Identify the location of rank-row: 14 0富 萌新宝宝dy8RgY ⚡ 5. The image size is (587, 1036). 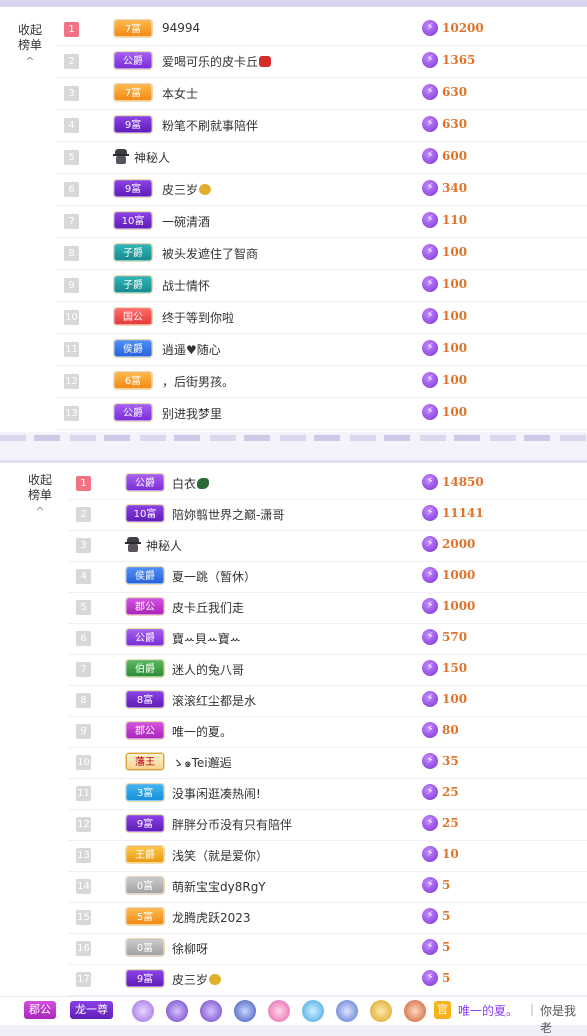
(327, 886).